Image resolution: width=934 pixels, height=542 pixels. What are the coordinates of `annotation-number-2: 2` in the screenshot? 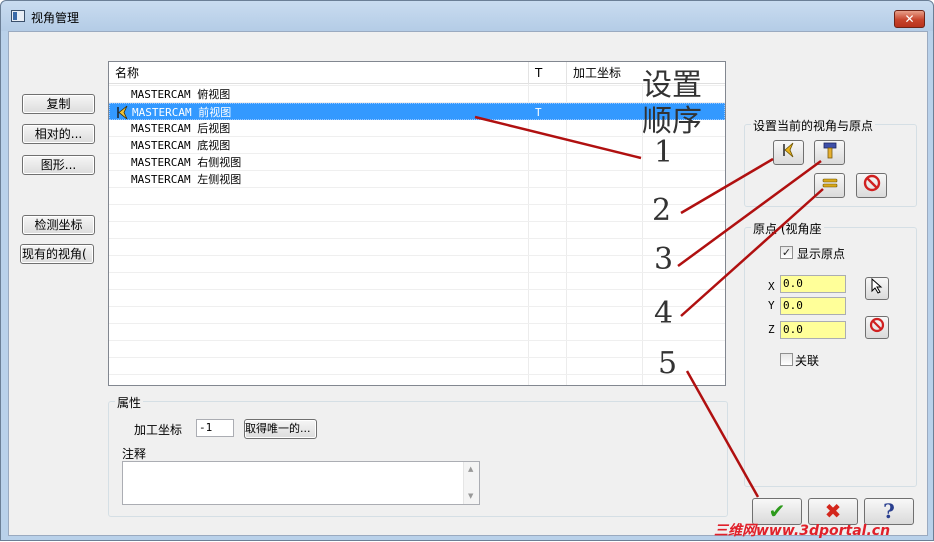 It's located at (662, 210).